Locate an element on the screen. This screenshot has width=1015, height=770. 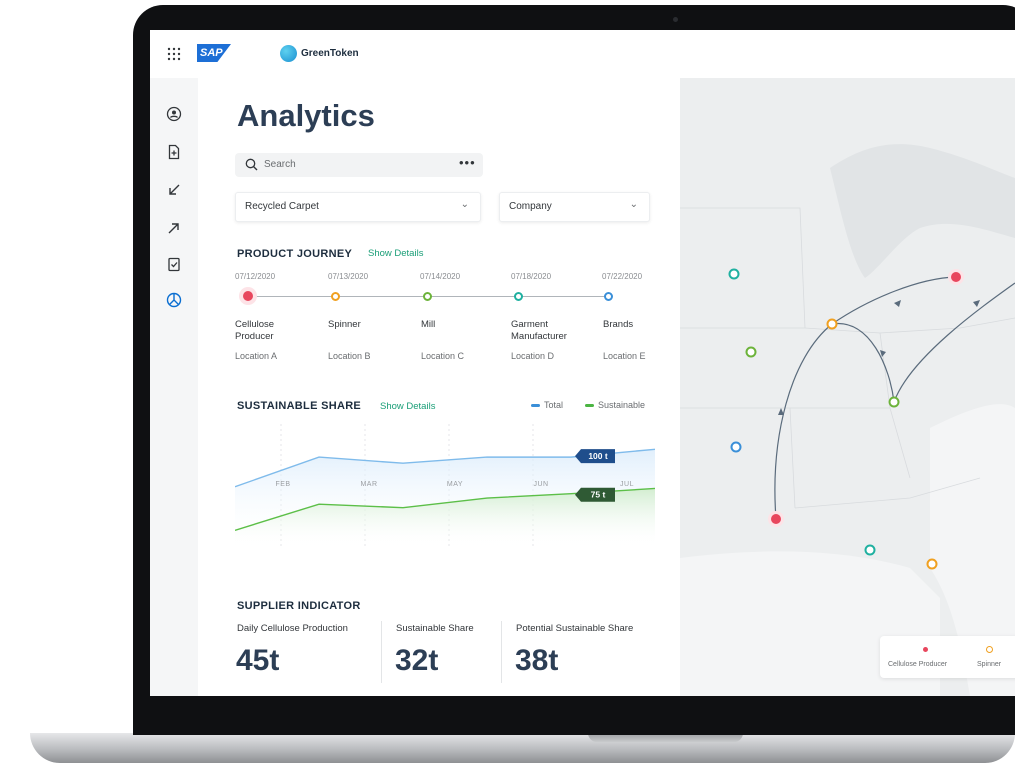
legend-sustainable-label: Sustainable is located at coordinates (622, 405).